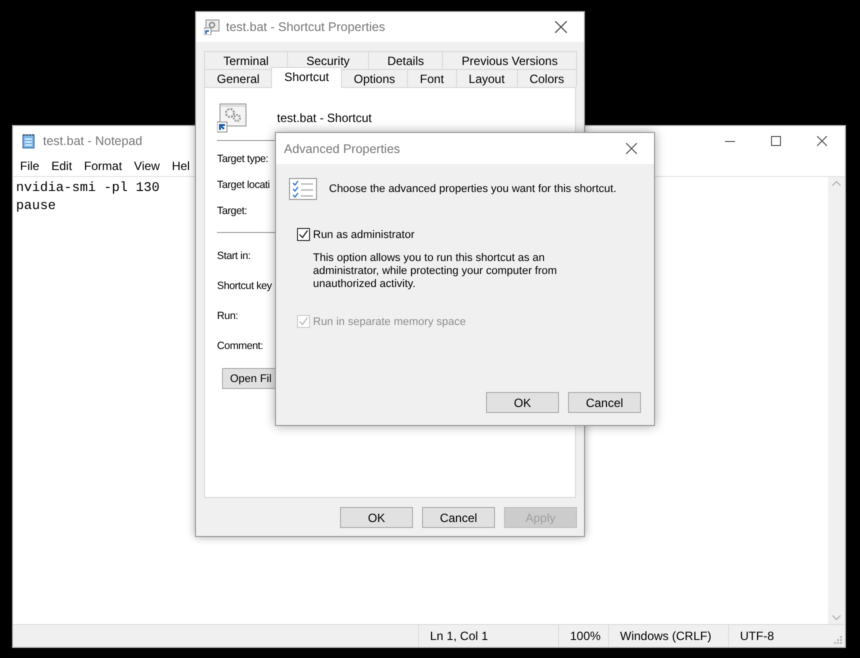 This screenshot has width=860, height=658. I want to click on tab: Layout, so click(487, 78).